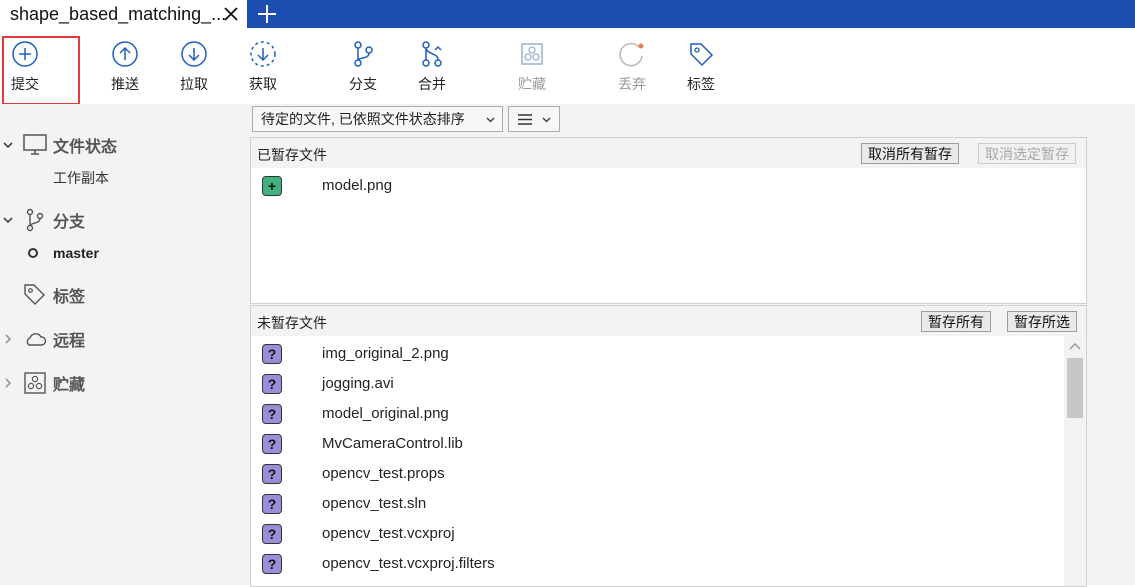  What do you see at coordinates (124, 339) in the screenshot?
I see `sidebar-item-remotes: 远程` at bounding box center [124, 339].